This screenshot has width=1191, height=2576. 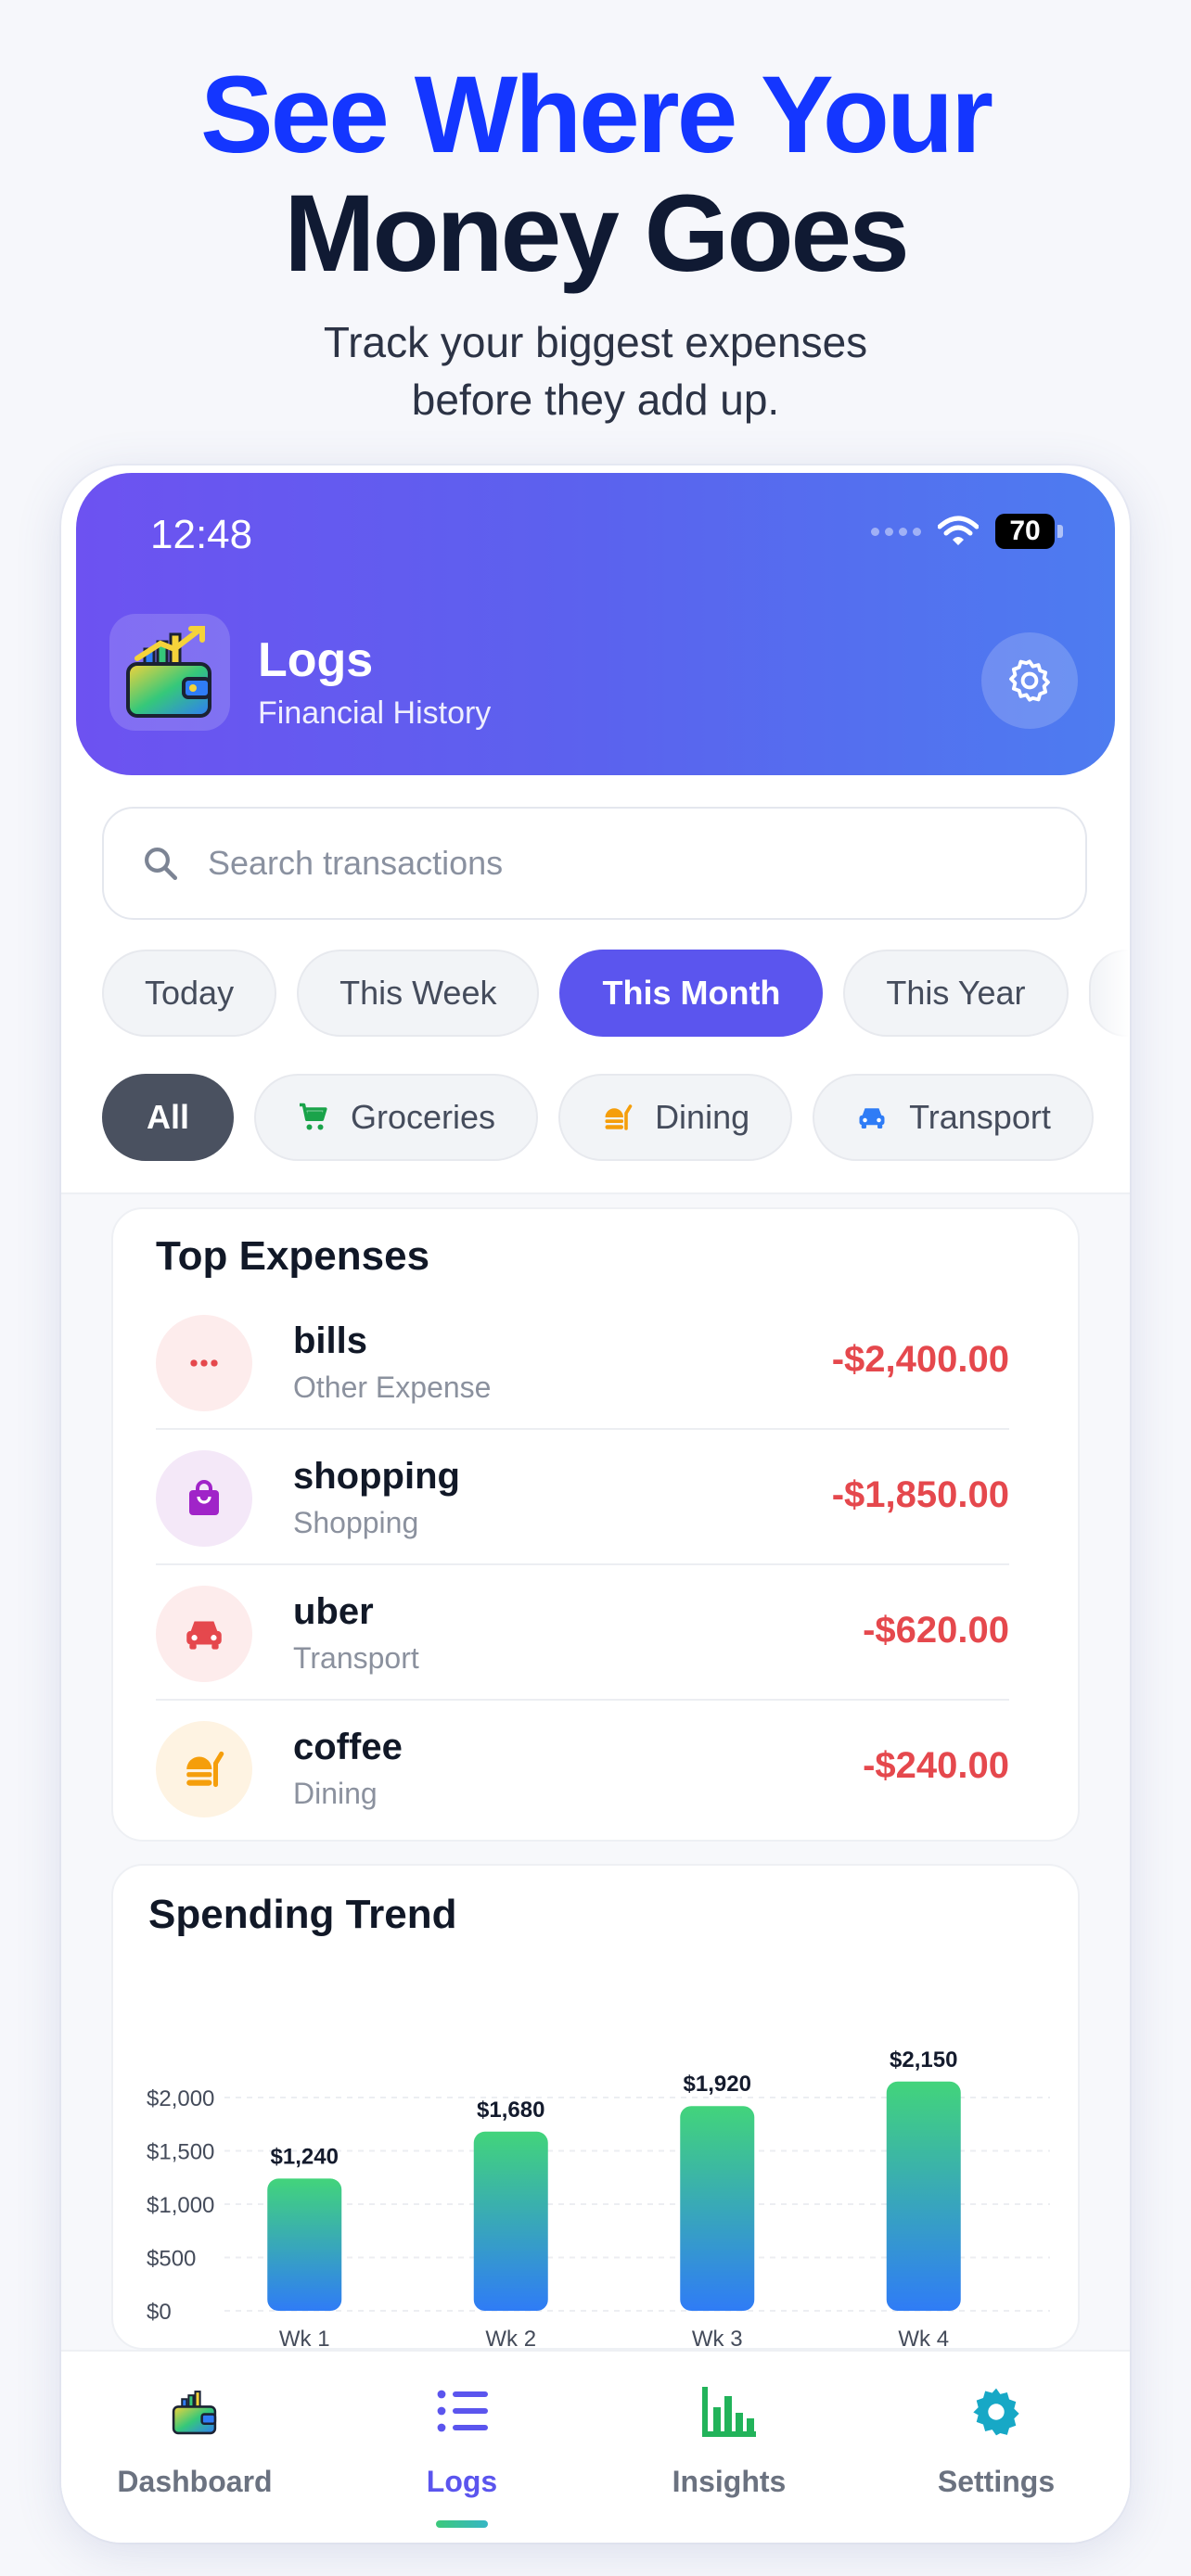 I want to click on more-icon, so click(x=204, y=1363).